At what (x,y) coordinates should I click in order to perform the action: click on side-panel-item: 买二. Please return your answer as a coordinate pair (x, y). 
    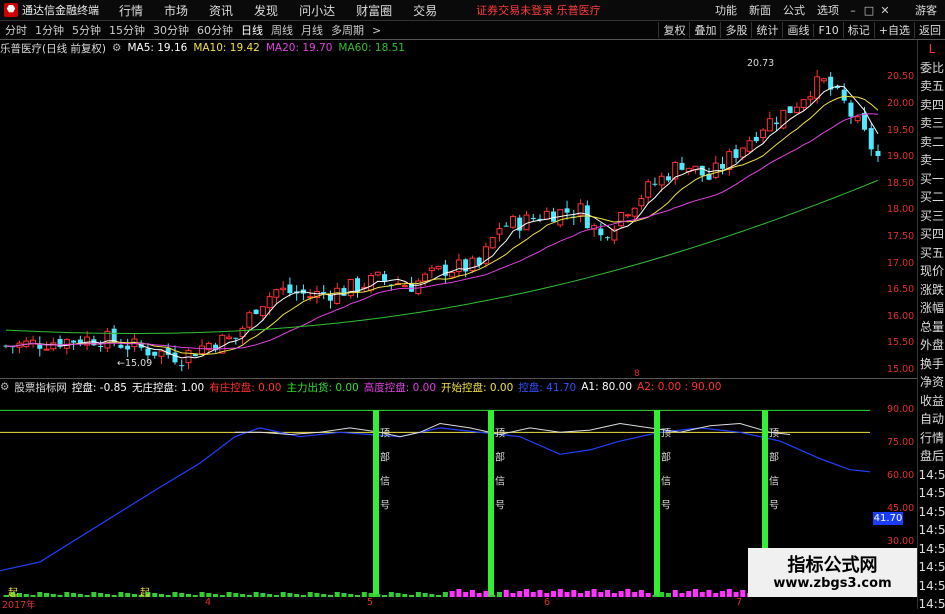
    Looking at the image, I should click on (931, 197).